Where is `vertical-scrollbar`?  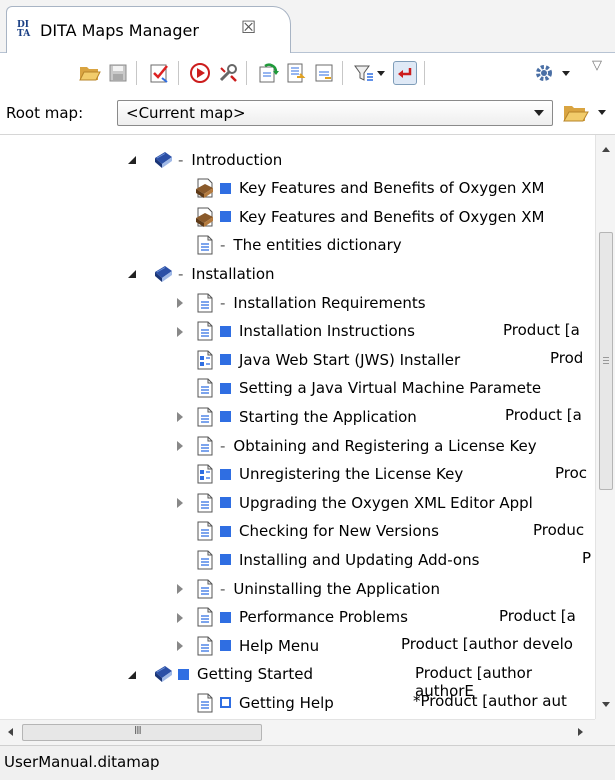 vertical-scrollbar is located at coordinates (605, 427).